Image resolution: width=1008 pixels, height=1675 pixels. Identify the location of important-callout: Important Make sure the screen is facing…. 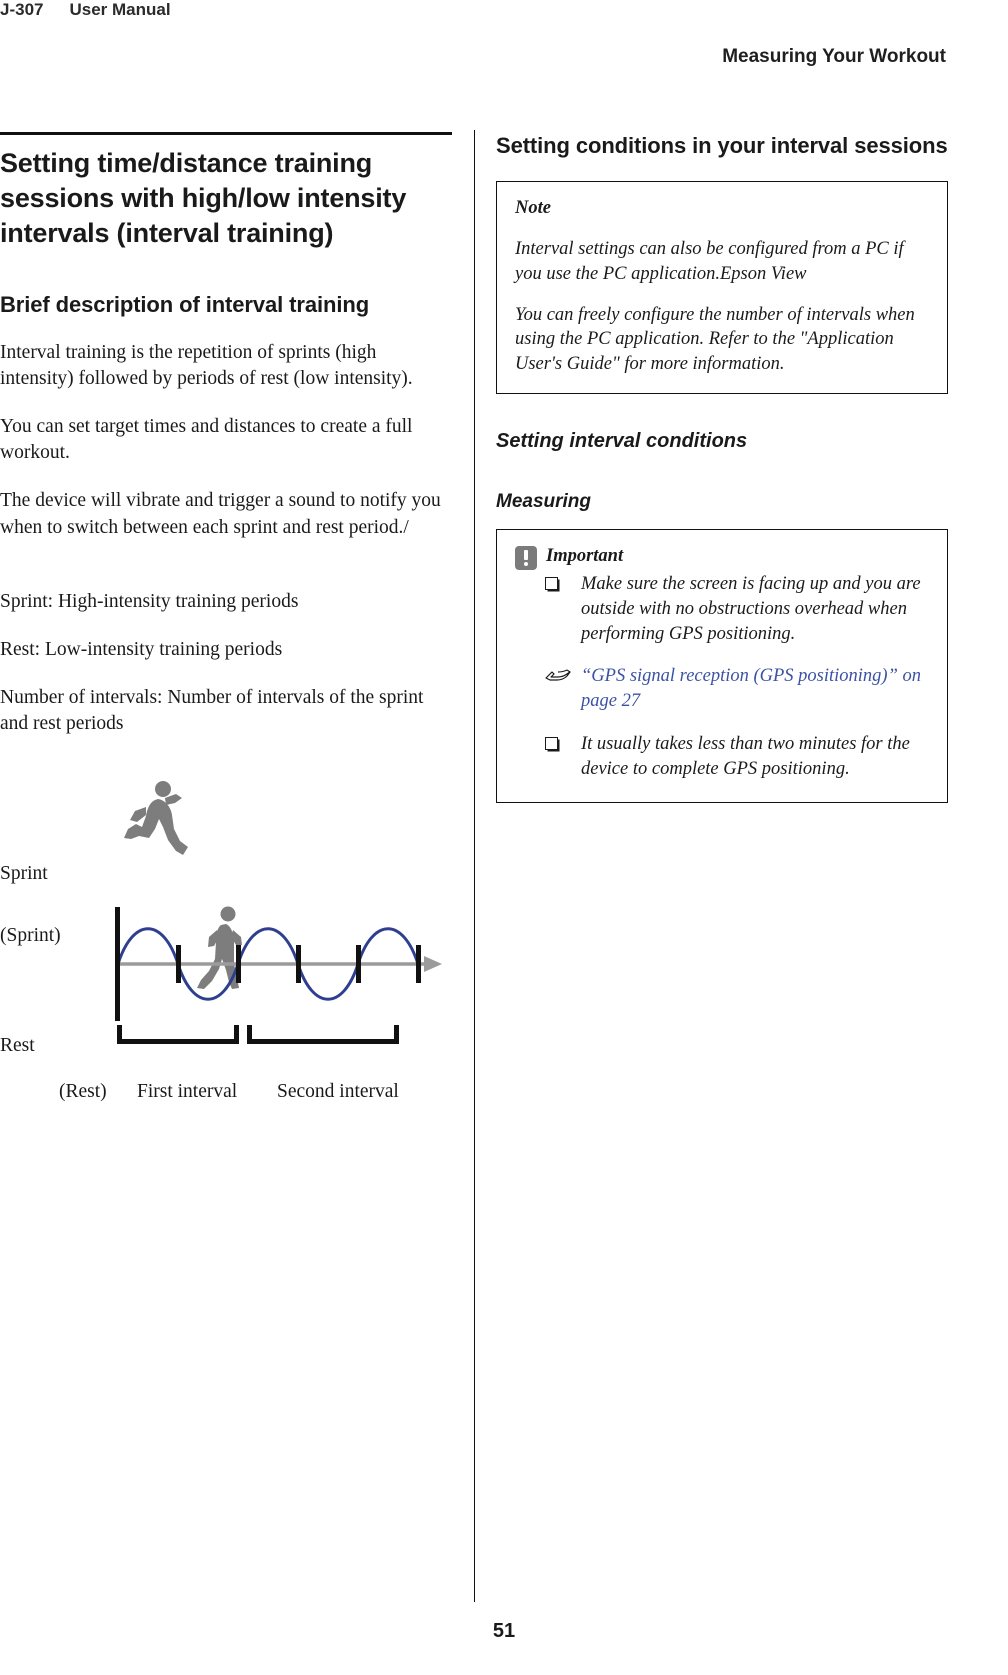
(722, 666).